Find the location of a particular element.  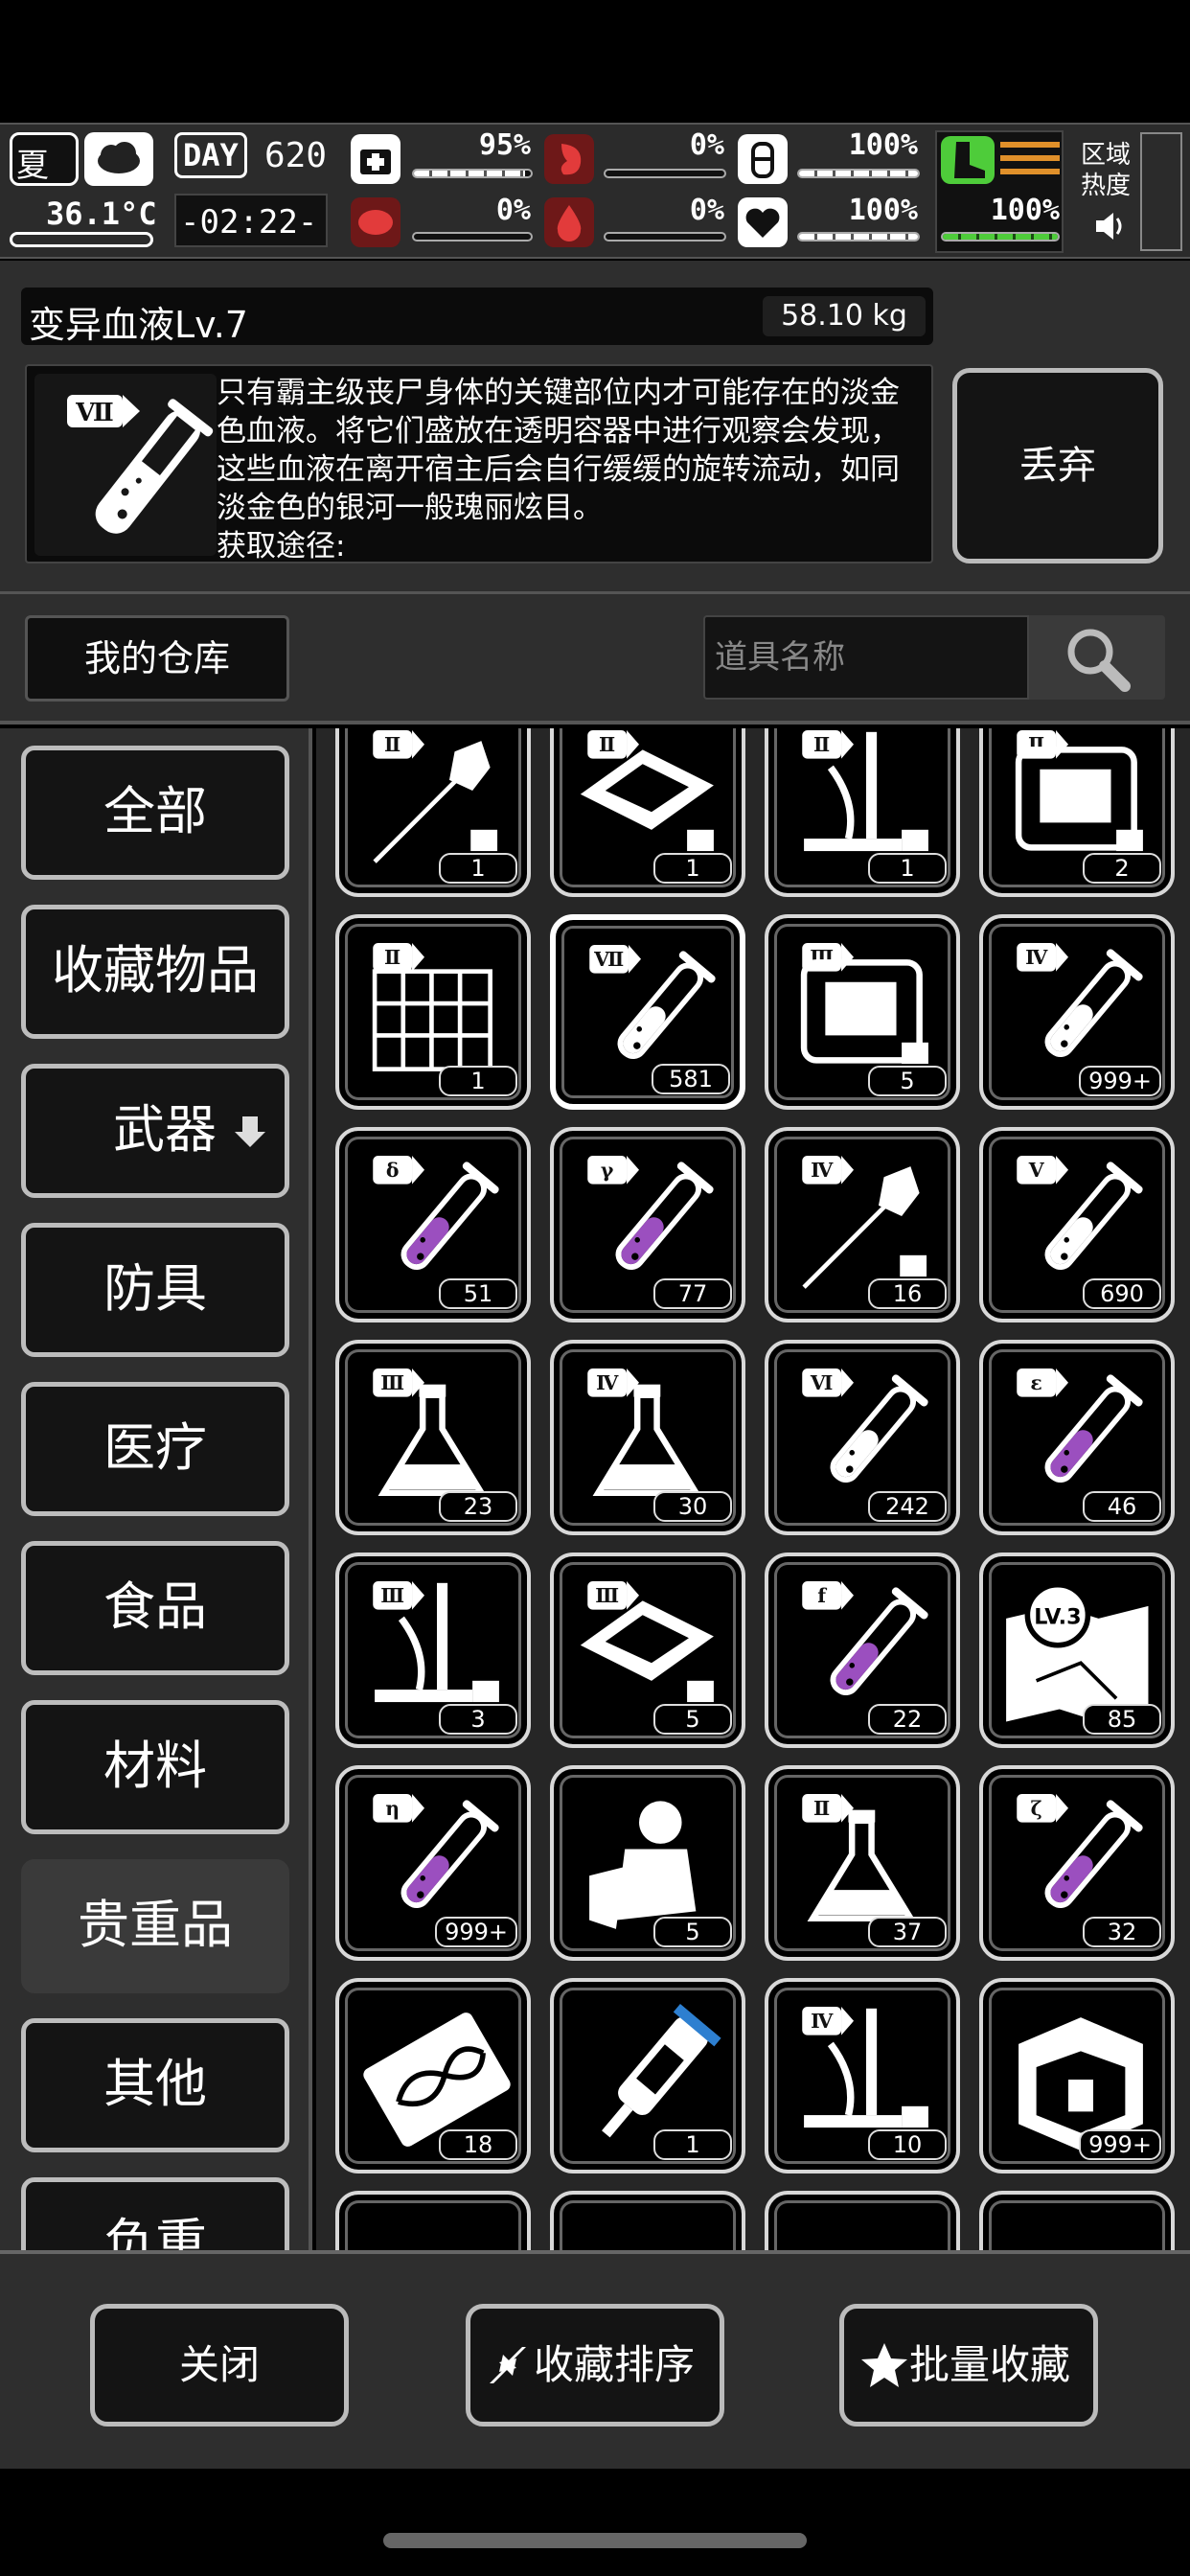

inventory-slot: 999+ is located at coordinates (1077, 2076).